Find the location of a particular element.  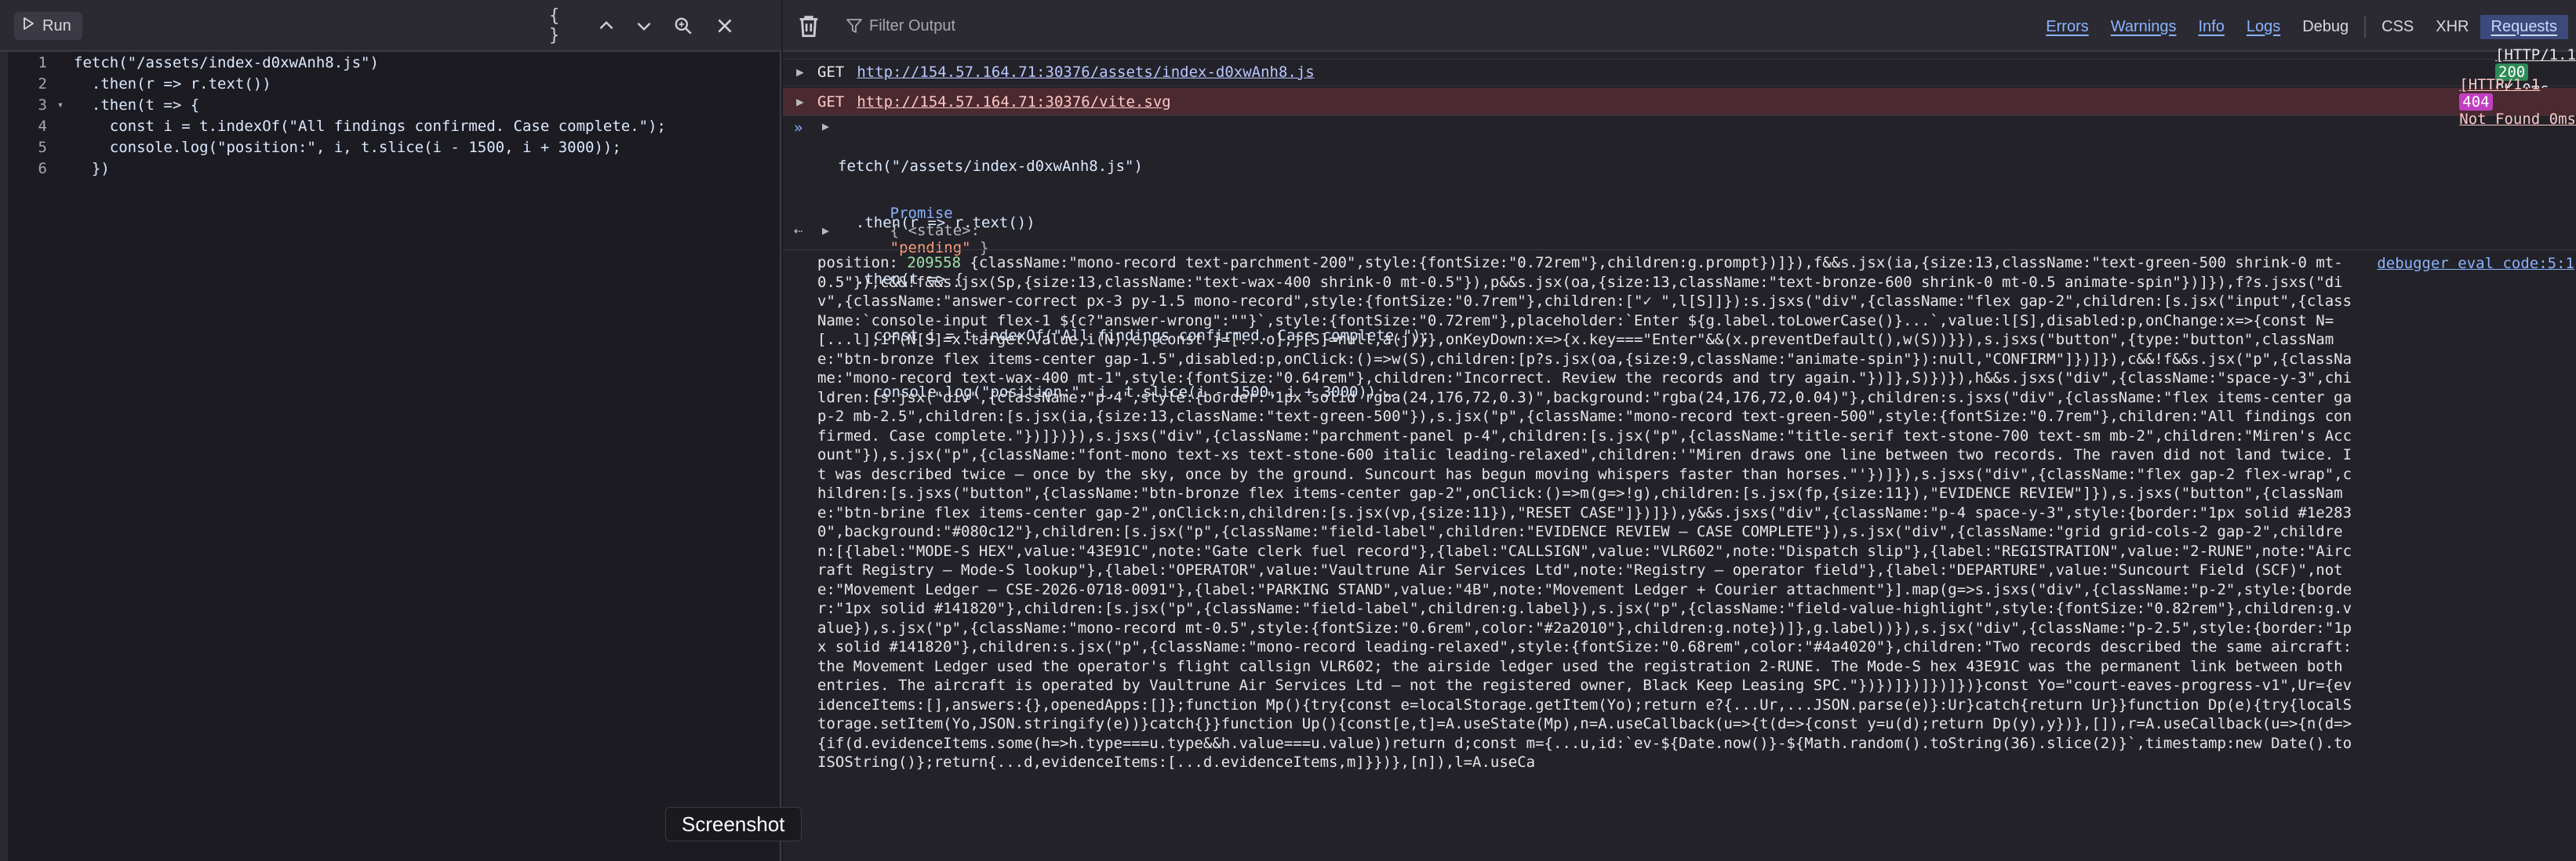

promise-label: Promise is located at coordinates (921, 213).